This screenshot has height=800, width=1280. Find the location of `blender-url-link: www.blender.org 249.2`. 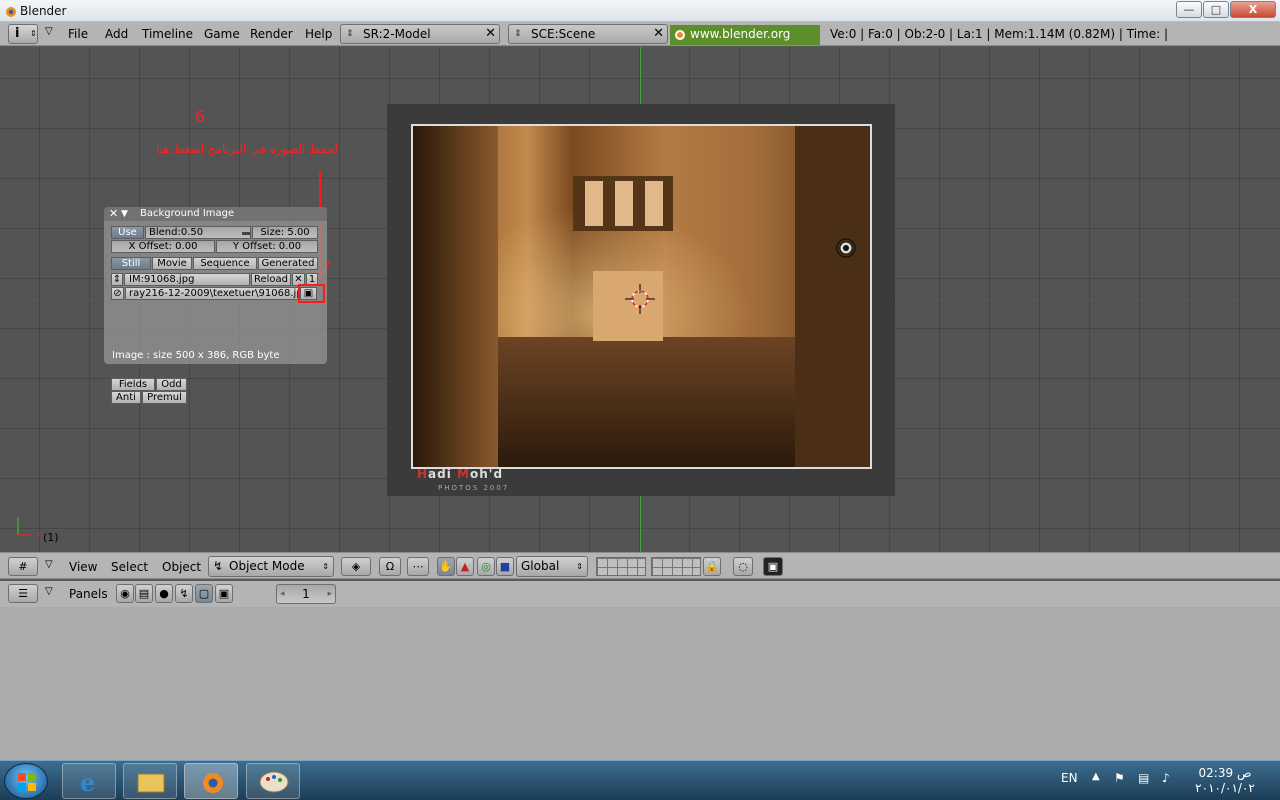

blender-url-link: www.blender.org 249.2 is located at coordinates (745, 42).